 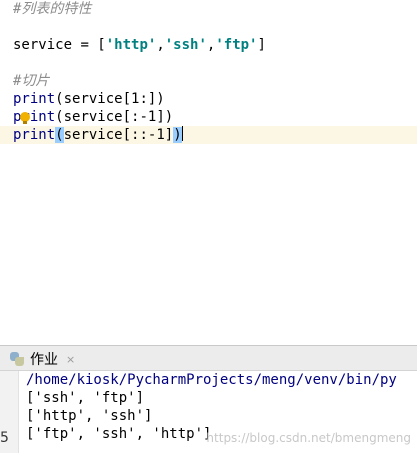 What do you see at coordinates (85, 398) in the screenshot?
I see `console-line-output-1: ['ssh', 'ftp']` at bounding box center [85, 398].